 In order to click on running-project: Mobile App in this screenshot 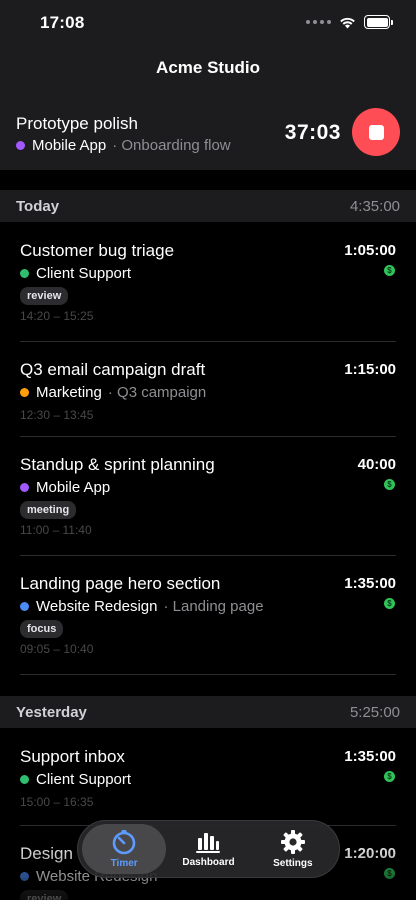, I will do `click(69, 145)`.